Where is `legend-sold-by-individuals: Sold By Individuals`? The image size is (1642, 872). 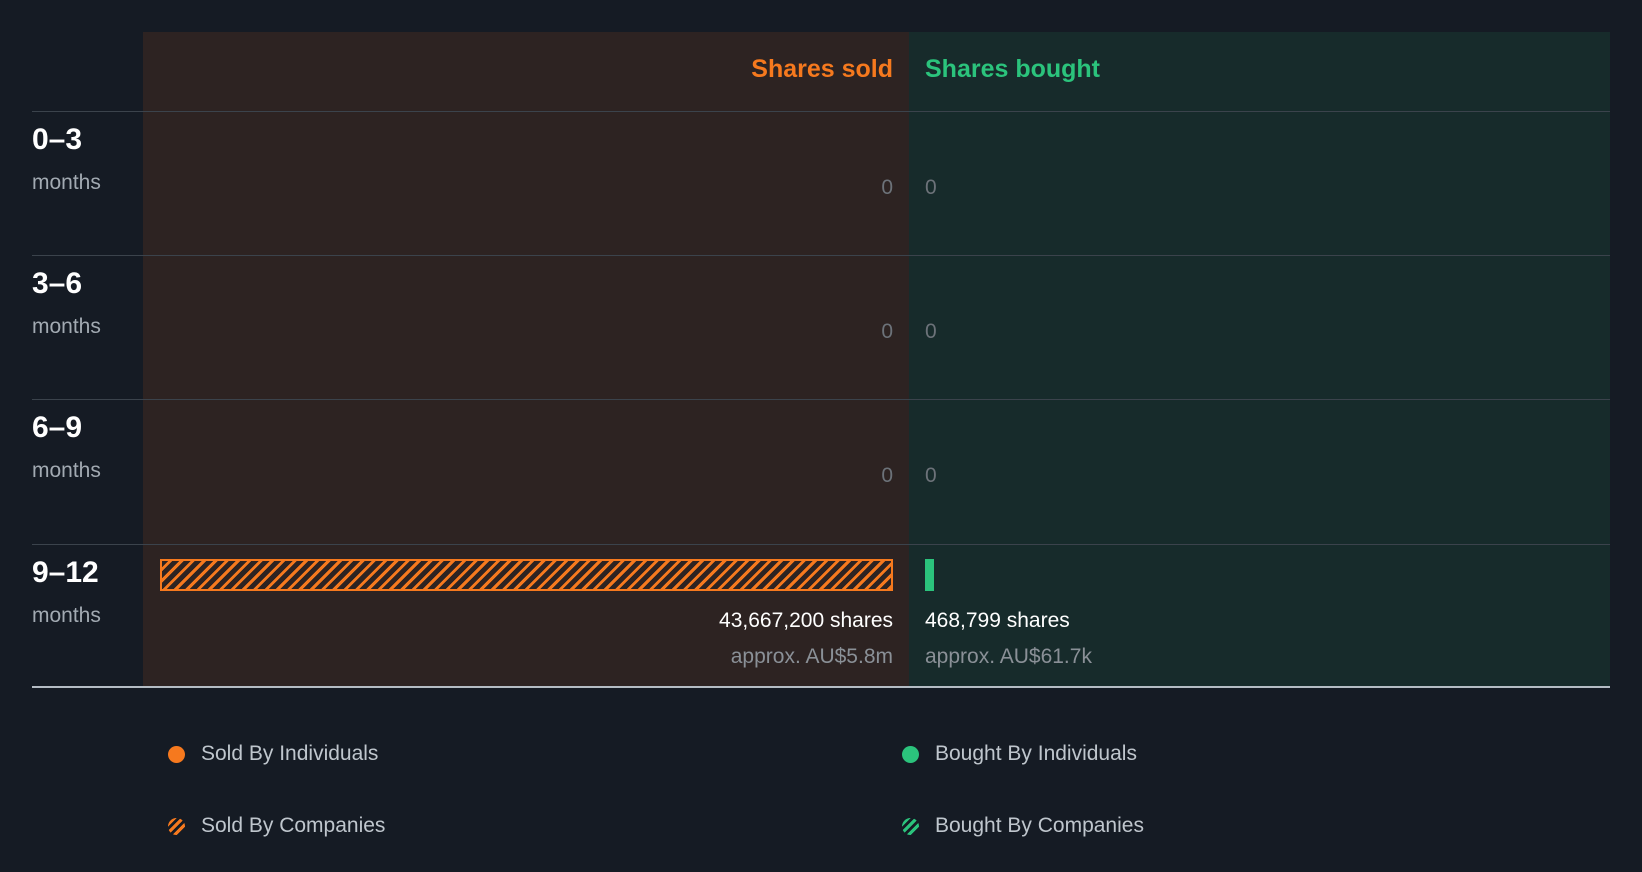 legend-sold-by-individuals: Sold By Individuals is located at coordinates (273, 754).